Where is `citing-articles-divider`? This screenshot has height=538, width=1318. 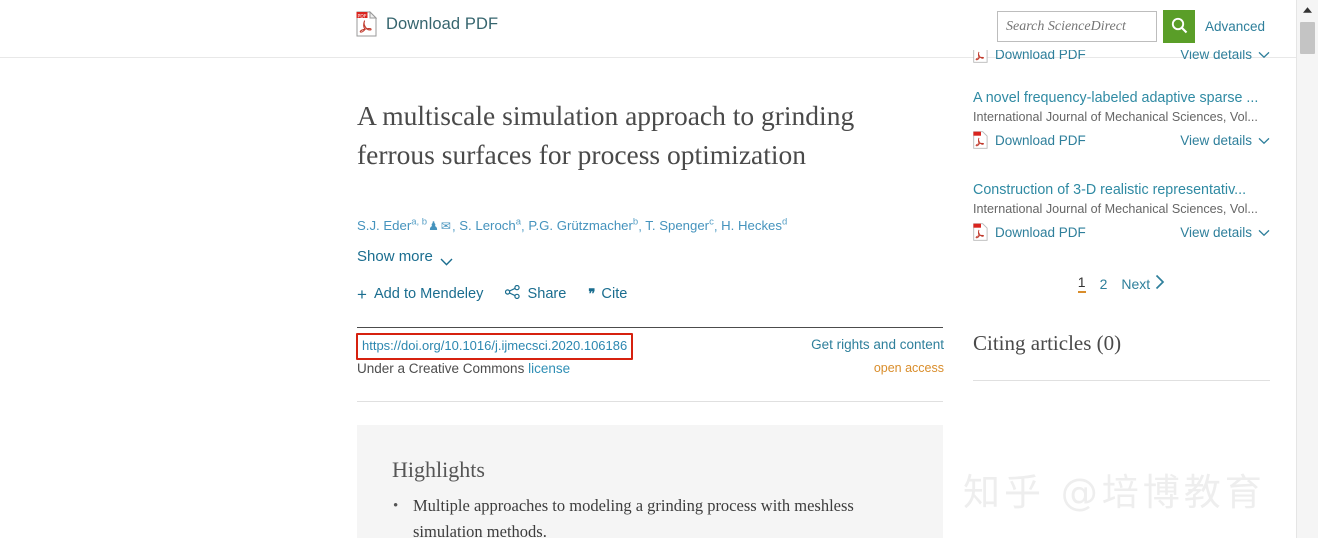 citing-articles-divider is located at coordinates (1121, 380).